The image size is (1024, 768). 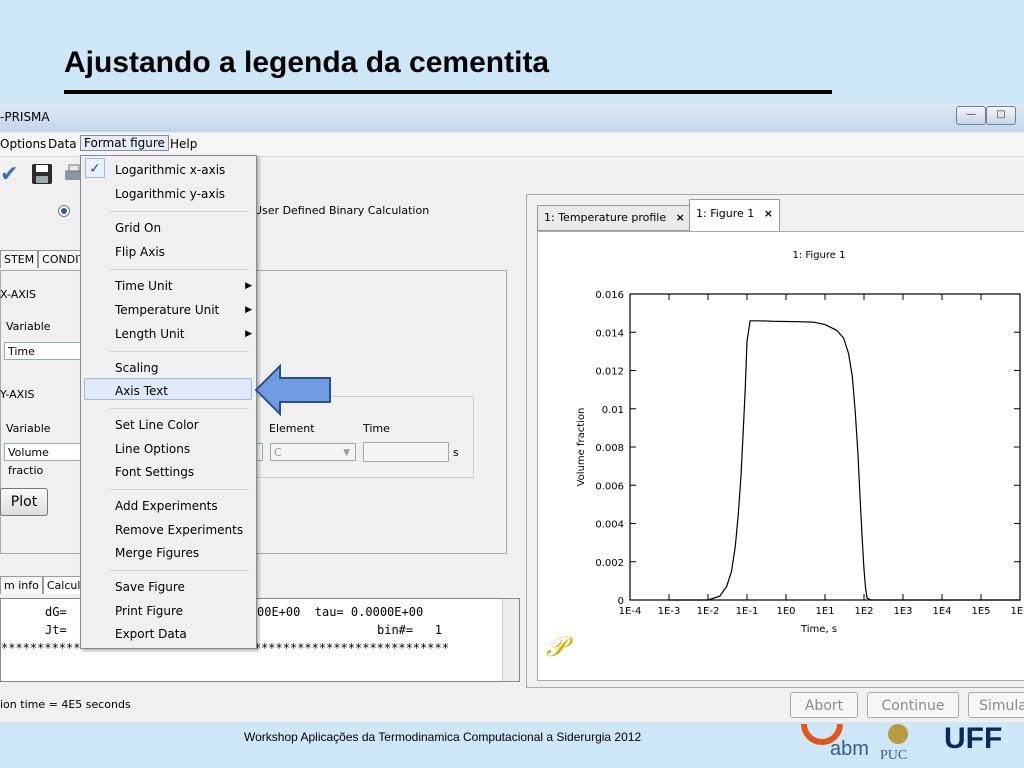 I want to click on prisma-logo: 𝒫, so click(x=556, y=646).